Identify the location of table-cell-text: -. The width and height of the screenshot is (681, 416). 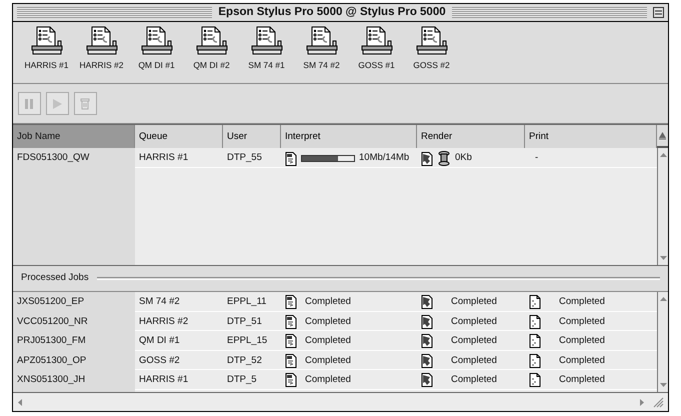
(537, 158).